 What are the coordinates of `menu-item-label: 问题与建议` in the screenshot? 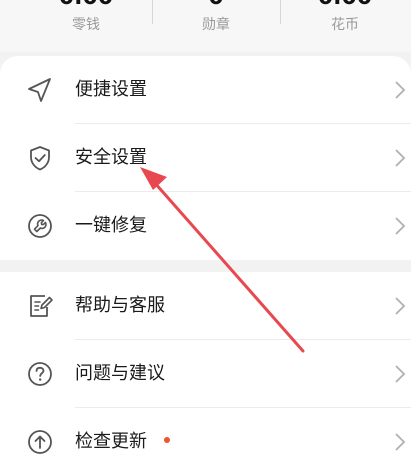 It's located at (120, 373).